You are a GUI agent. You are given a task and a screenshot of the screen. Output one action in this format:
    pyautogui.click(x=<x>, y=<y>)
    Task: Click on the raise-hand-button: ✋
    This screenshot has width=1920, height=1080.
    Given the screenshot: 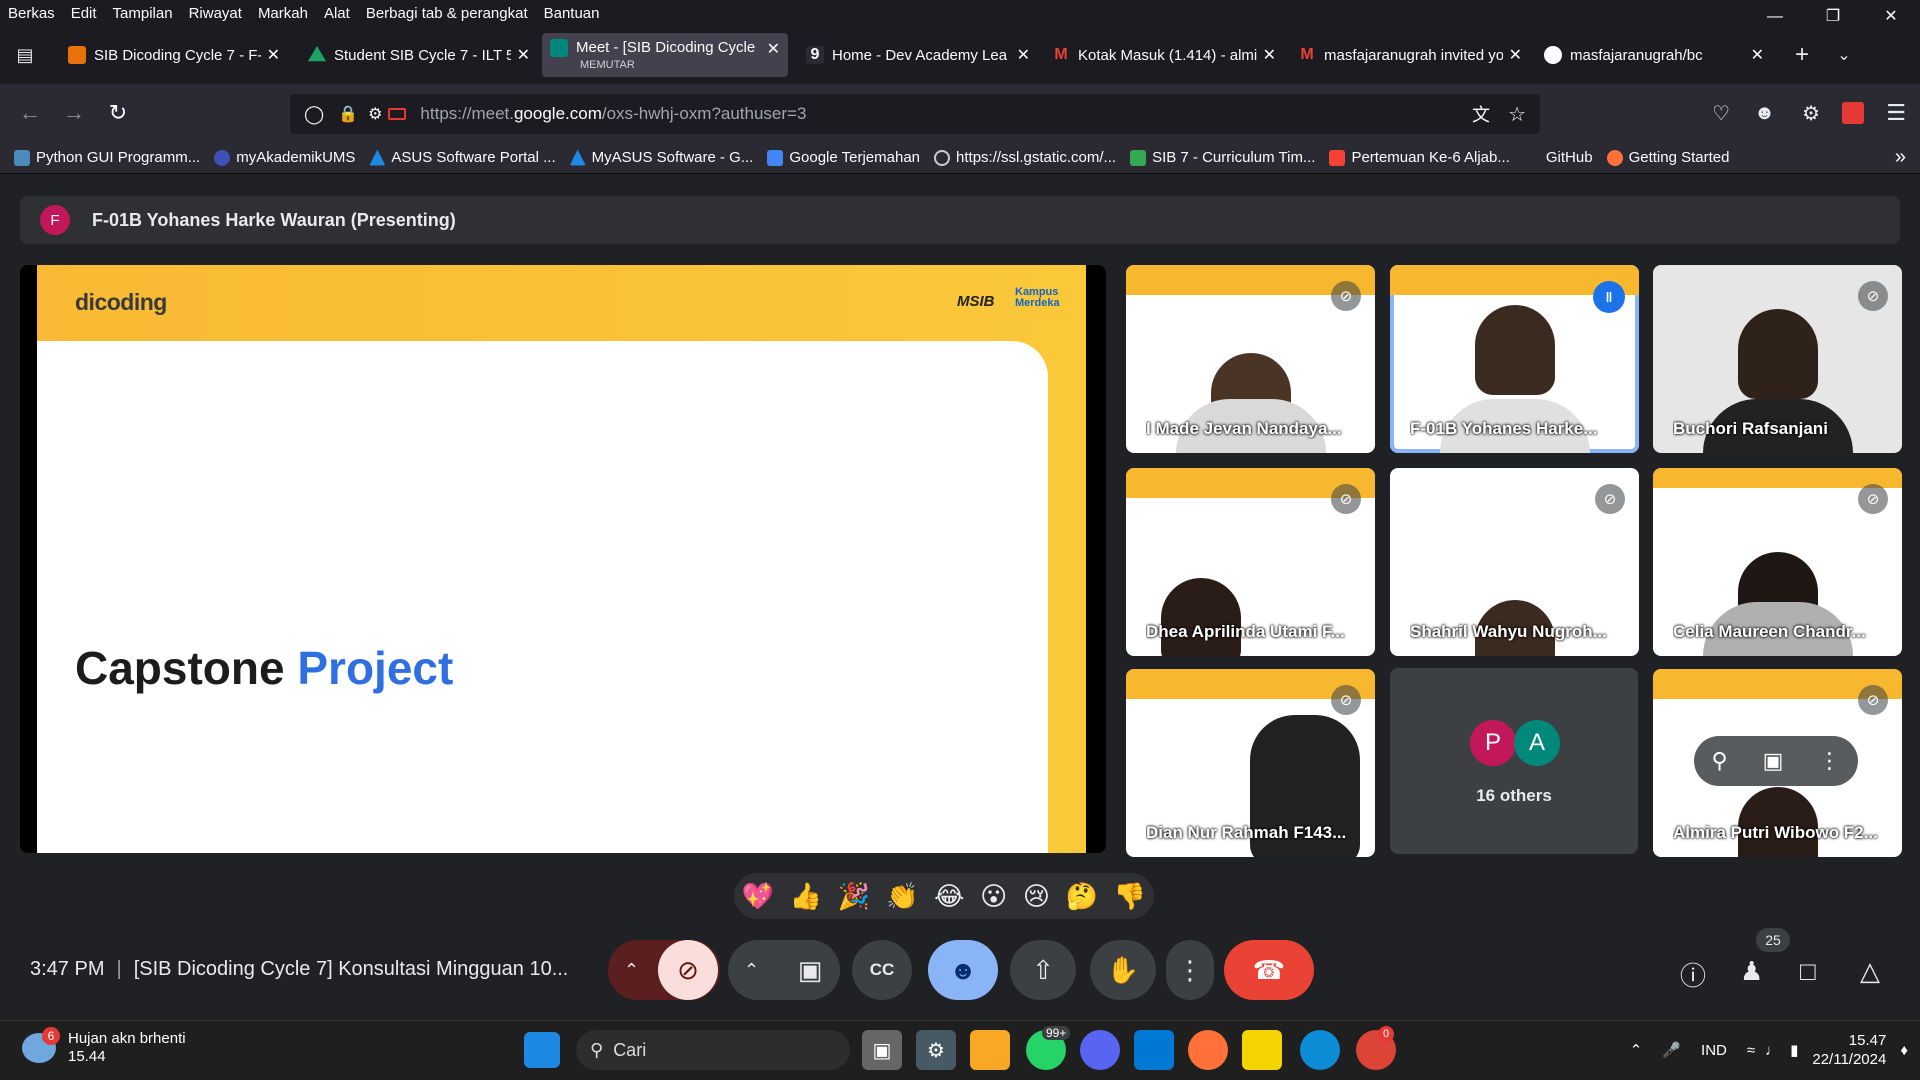 What is the action you would take?
    pyautogui.click(x=1123, y=970)
    